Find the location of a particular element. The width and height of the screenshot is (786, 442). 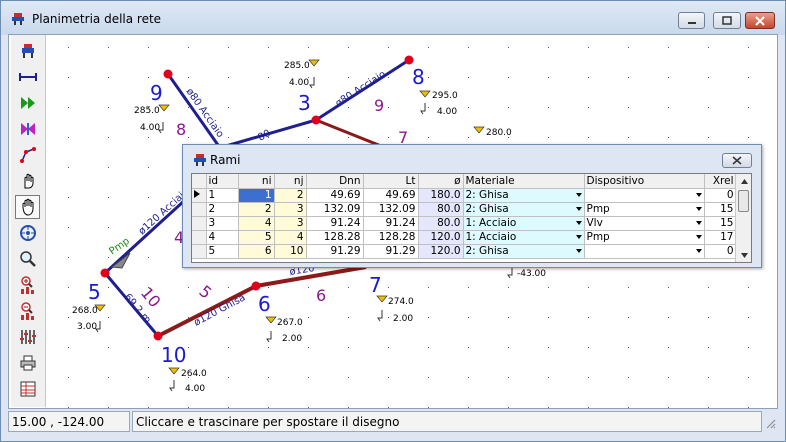

tool-print-button is located at coordinates (27, 363).